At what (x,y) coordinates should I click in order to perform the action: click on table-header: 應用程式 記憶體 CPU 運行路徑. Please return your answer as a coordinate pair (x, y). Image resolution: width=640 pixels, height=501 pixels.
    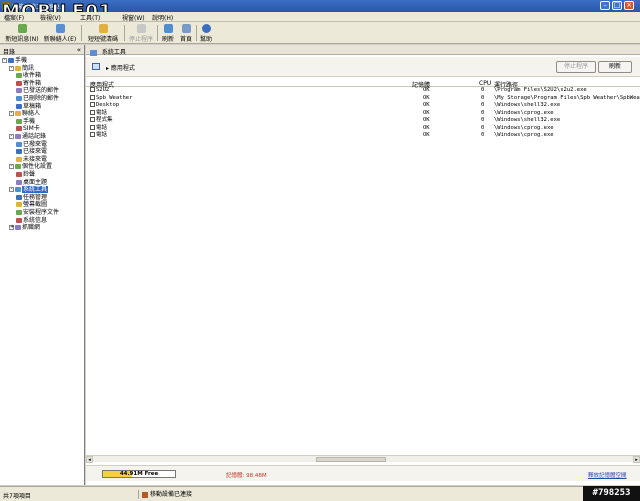
    Looking at the image, I should click on (363, 84).